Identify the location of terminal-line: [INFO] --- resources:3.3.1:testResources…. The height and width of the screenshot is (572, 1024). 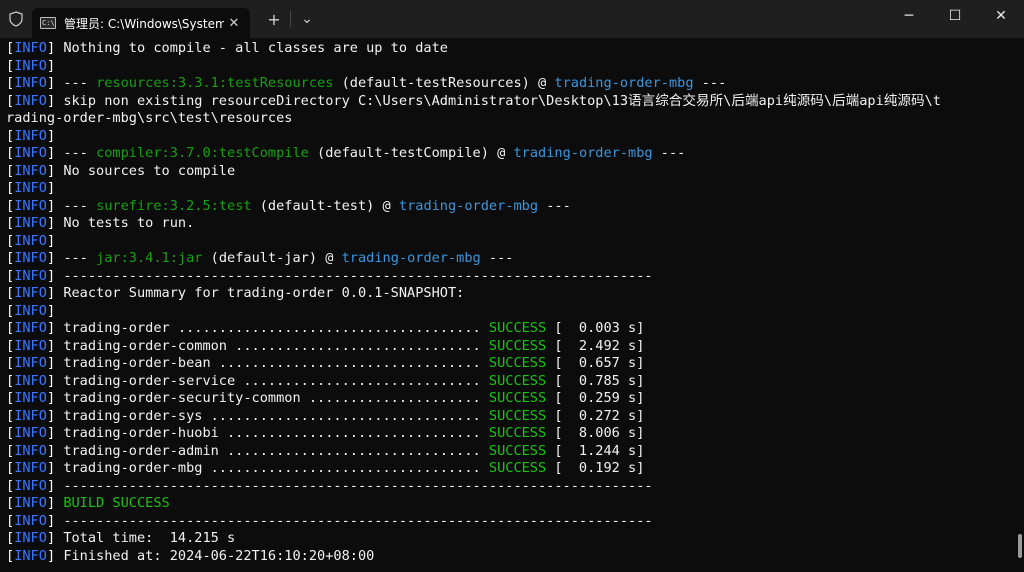
(508, 84).